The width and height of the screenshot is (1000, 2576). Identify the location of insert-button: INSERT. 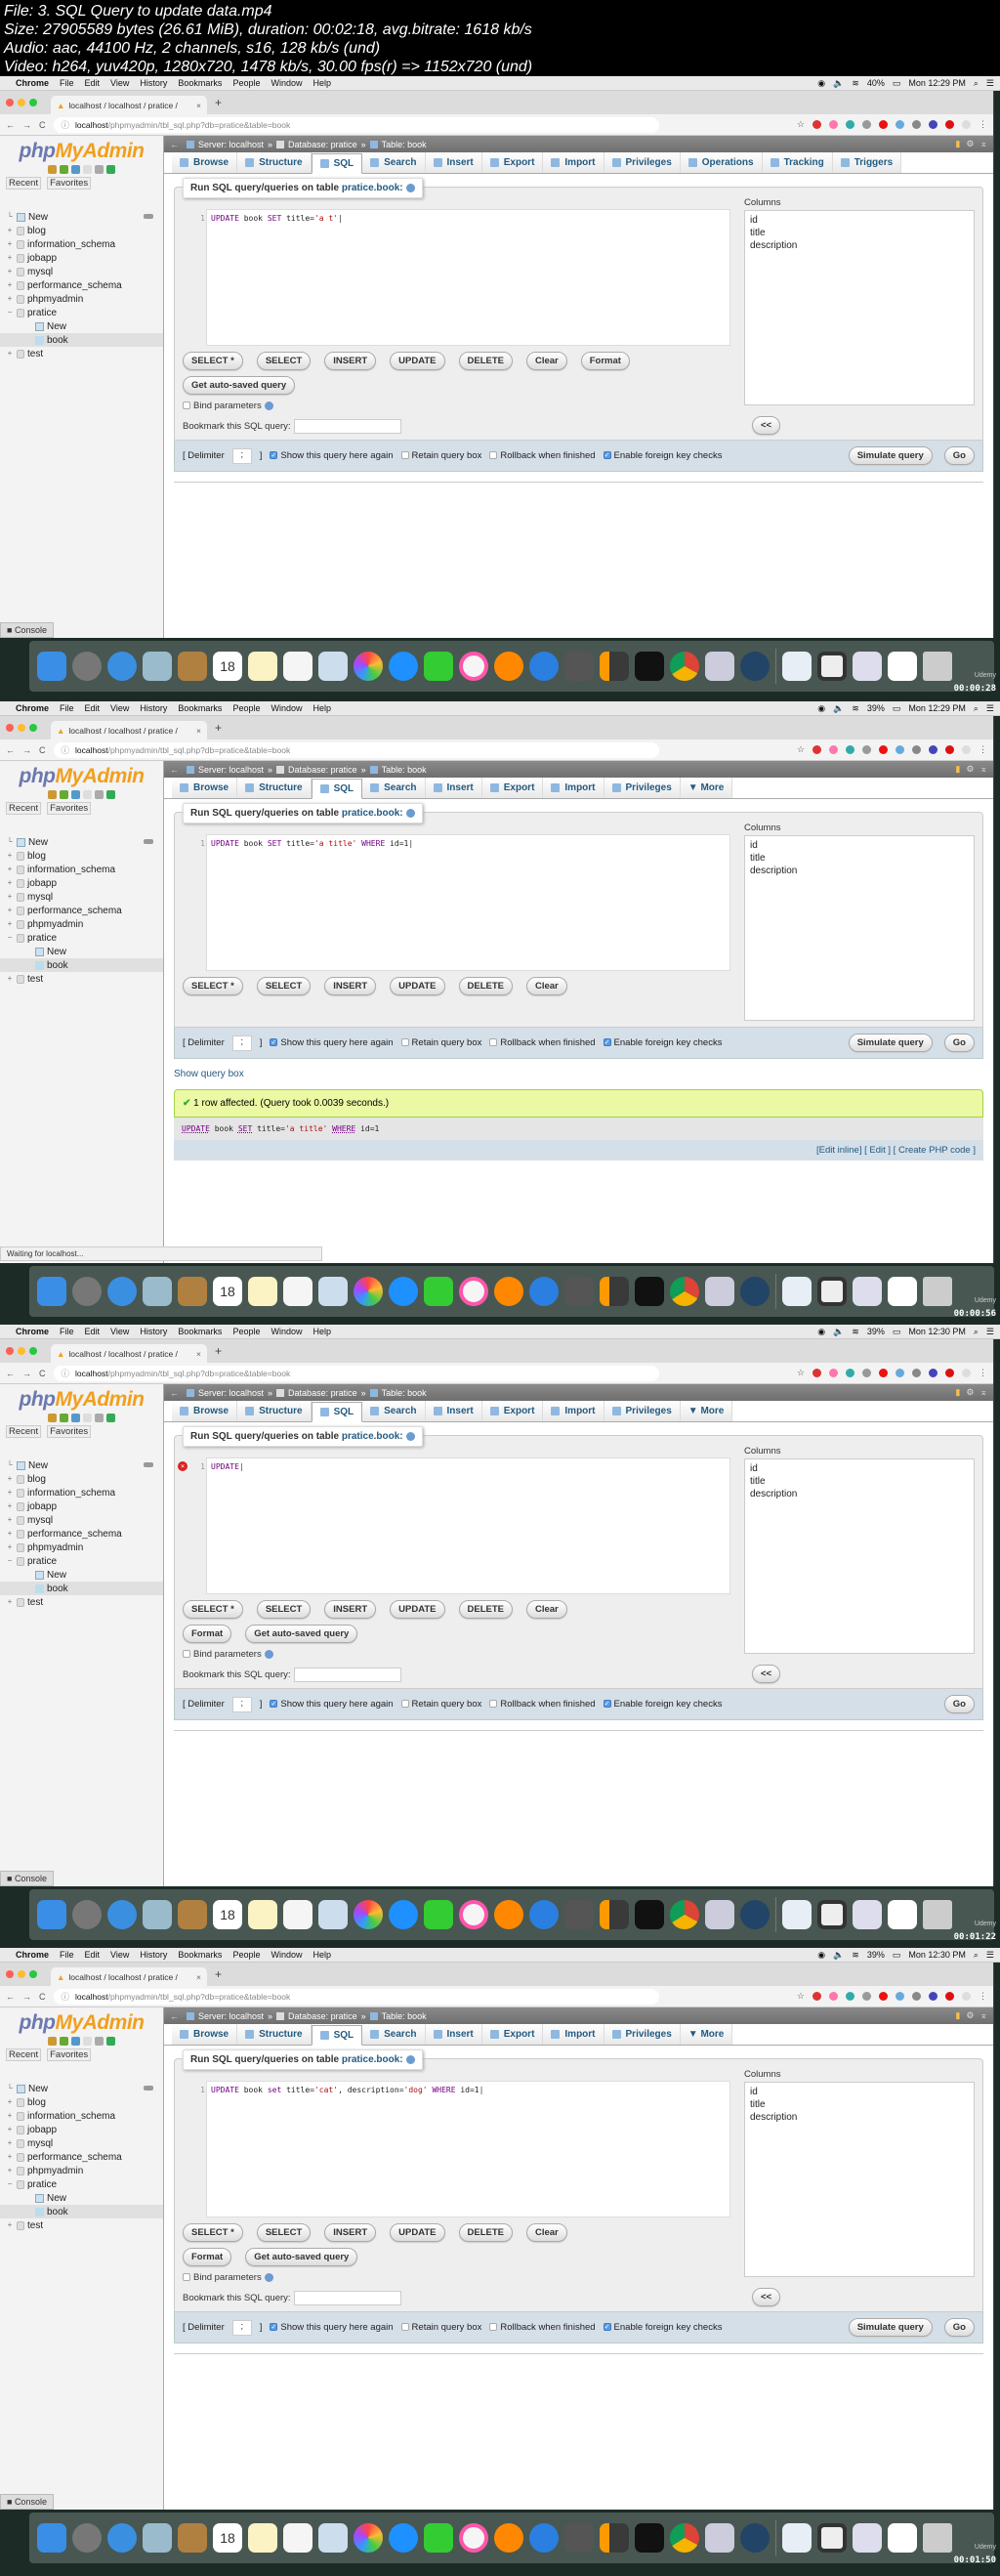
(351, 361).